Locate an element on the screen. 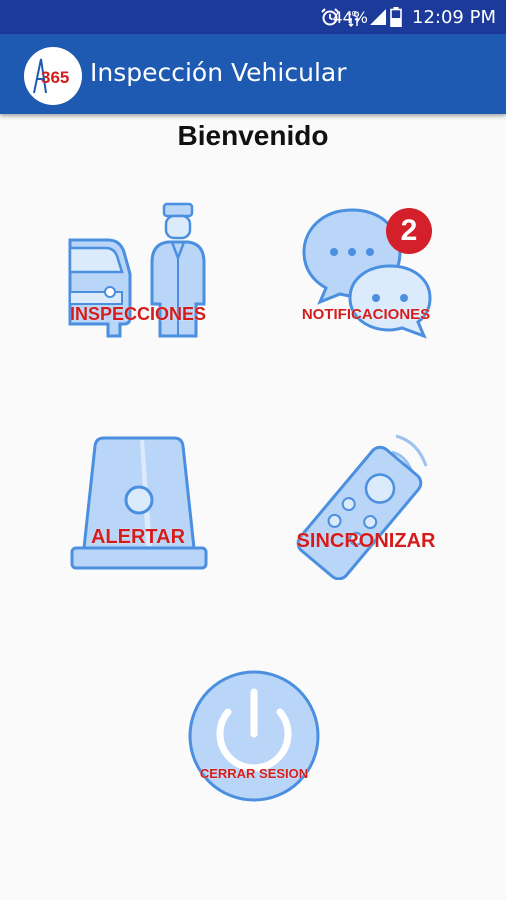 This screenshot has height=900, width=506. alertar-button: ALERTAR is located at coordinates (139, 504).